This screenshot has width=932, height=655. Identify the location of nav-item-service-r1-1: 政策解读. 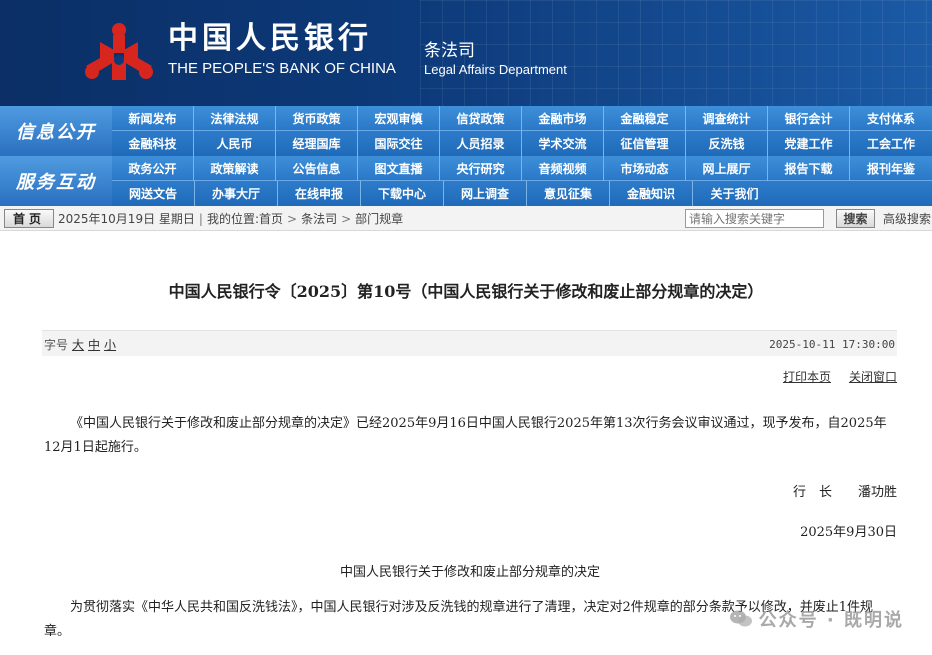
(235, 168).